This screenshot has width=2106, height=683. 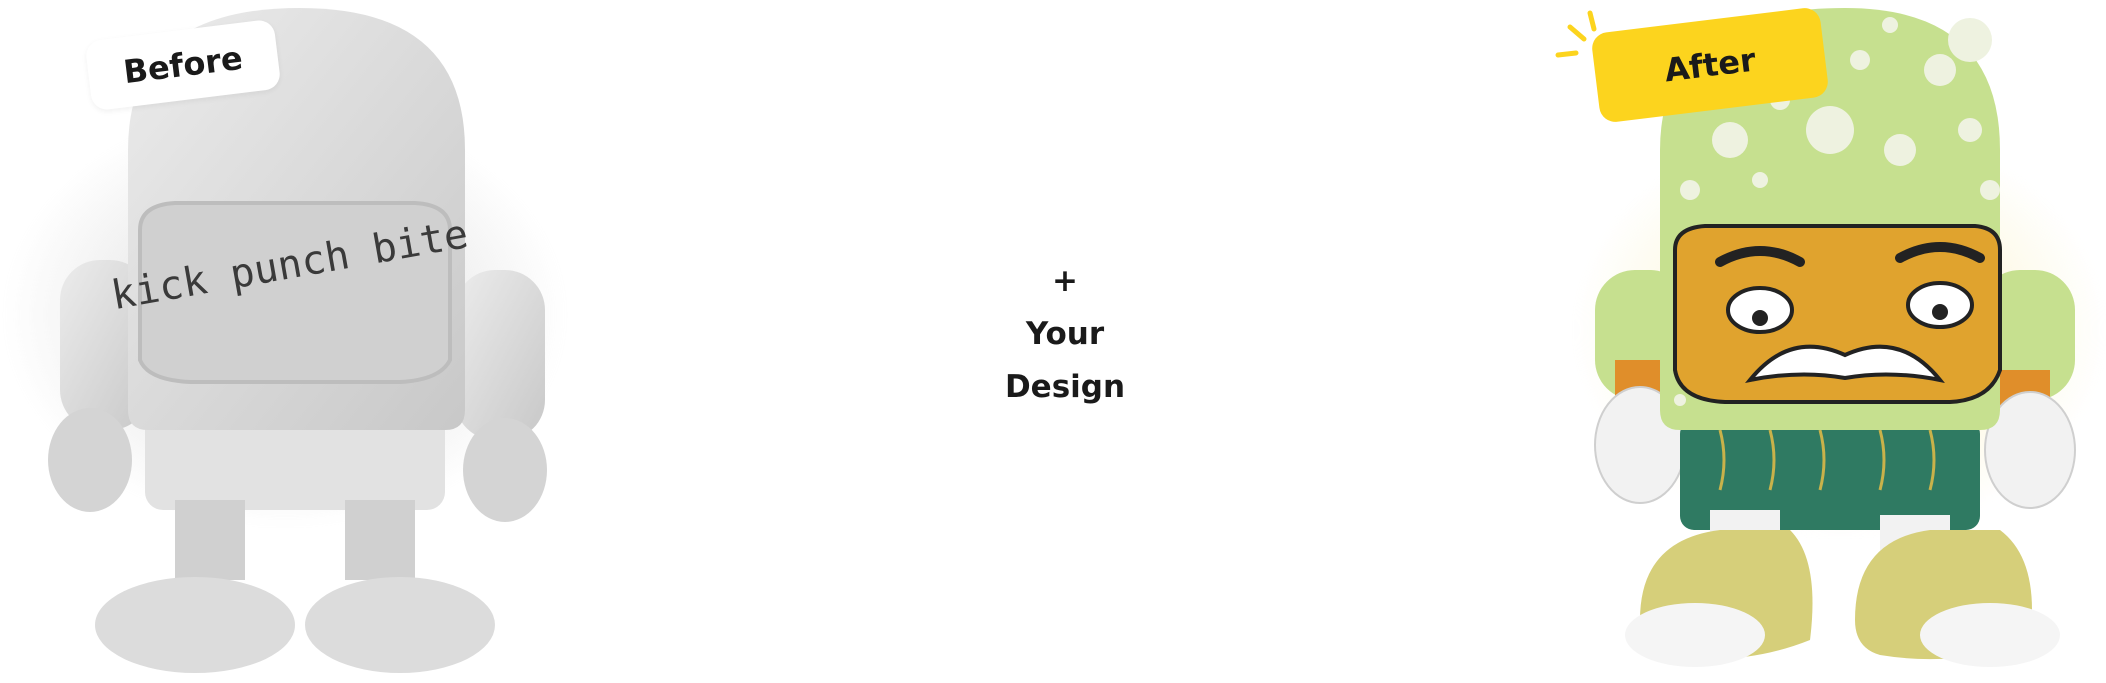 I want to click on left-leg, so click(x=210, y=540).